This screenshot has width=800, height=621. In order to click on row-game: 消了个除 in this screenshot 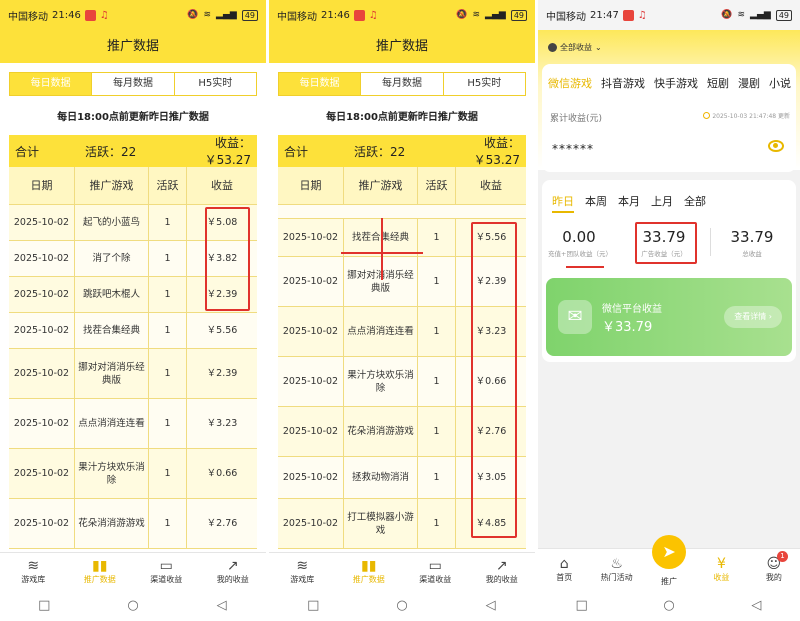, I will do `click(112, 258)`.